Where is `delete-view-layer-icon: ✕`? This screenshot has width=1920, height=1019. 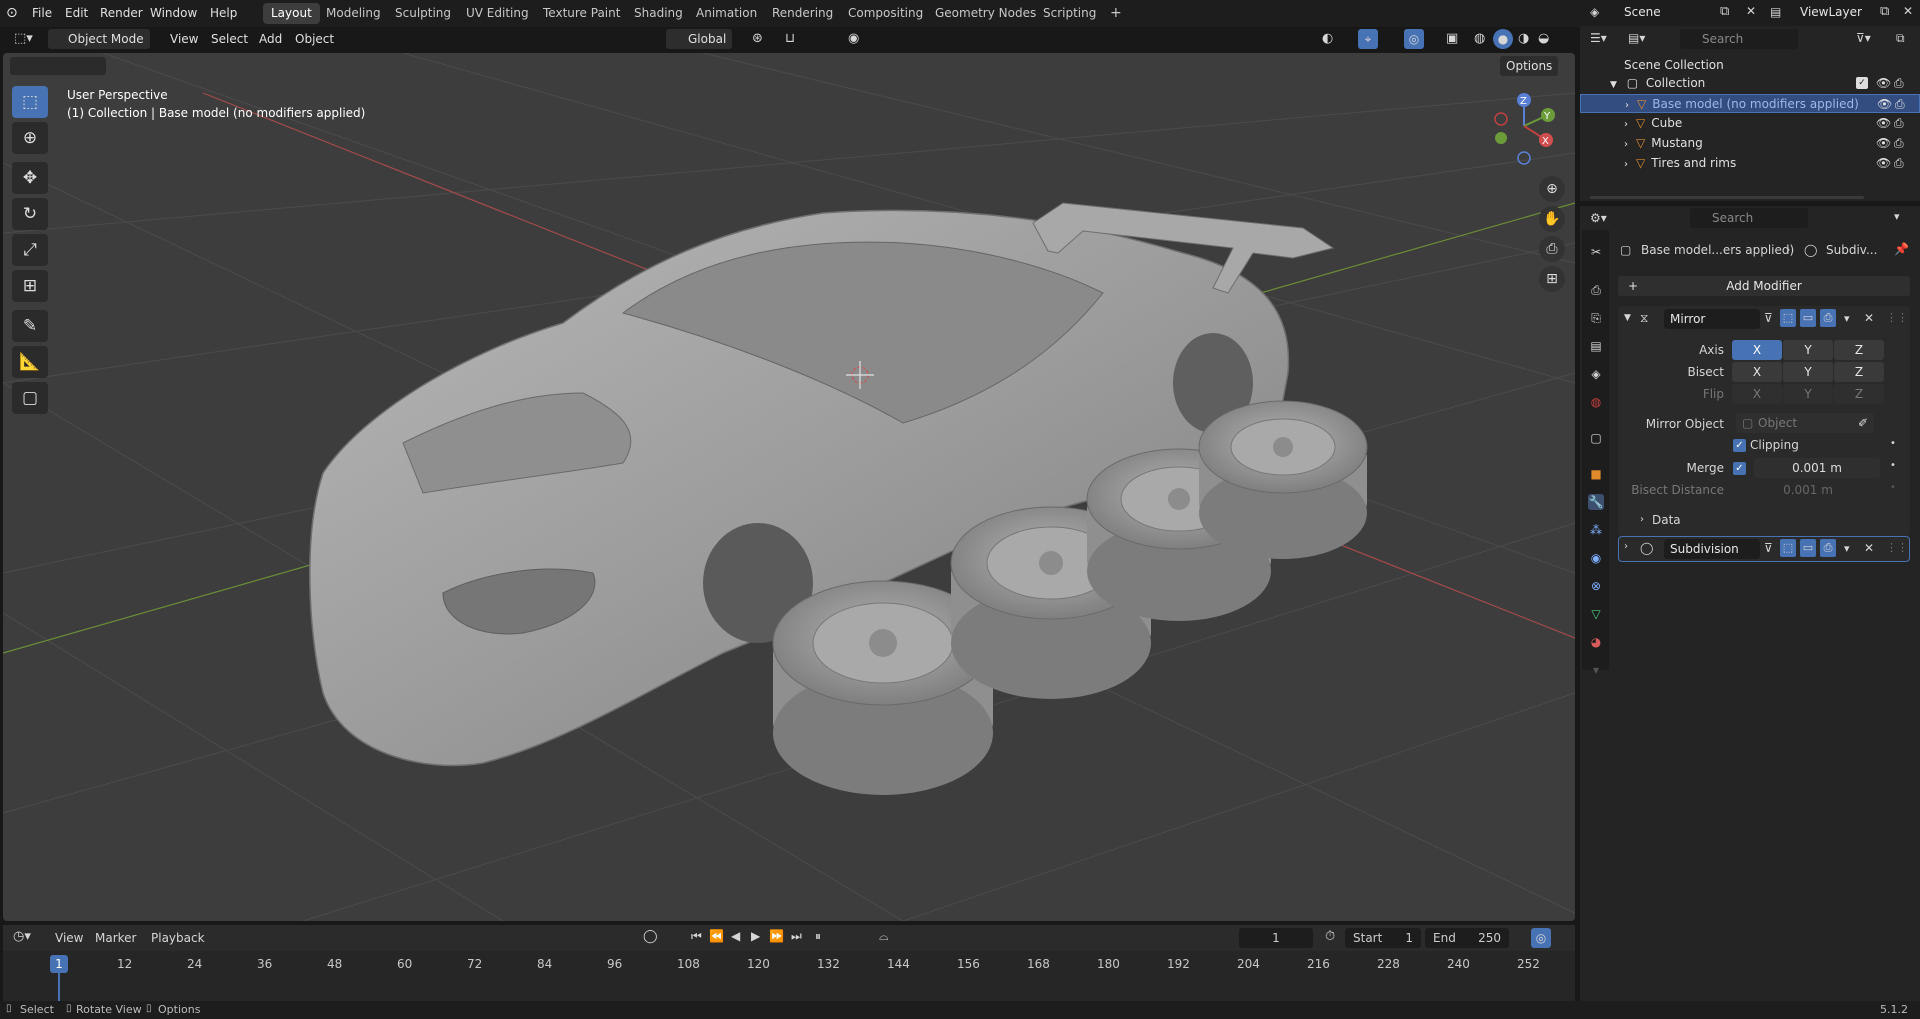 delete-view-layer-icon: ✕ is located at coordinates (1908, 11).